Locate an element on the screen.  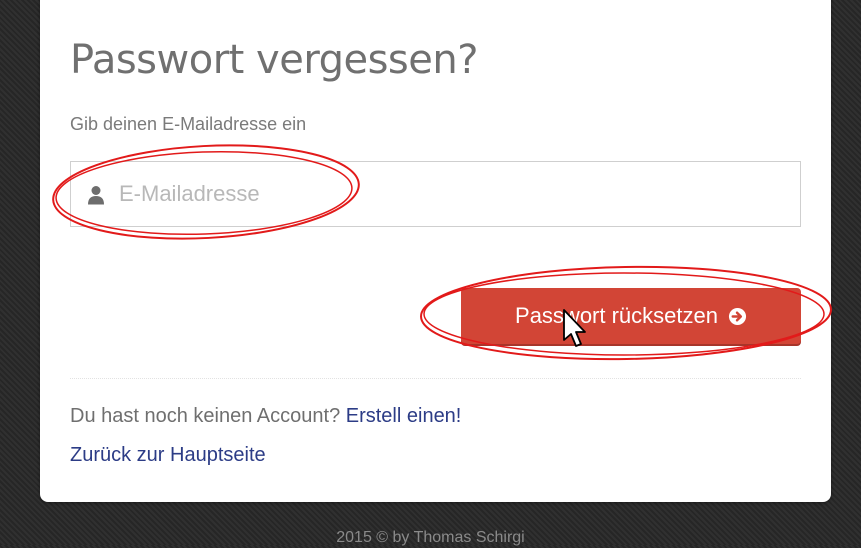
mouse-cursor-icon is located at coordinates (574, 328).